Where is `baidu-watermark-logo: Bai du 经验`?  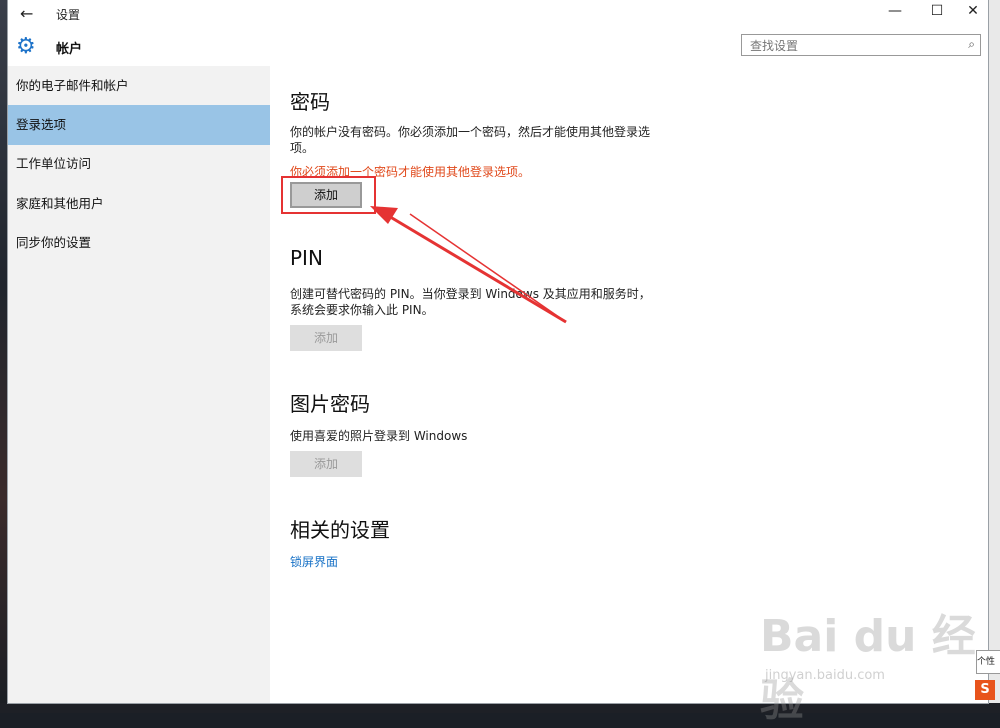
baidu-watermark-logo: Bai du 经验 is located at coordinates (868, 668).